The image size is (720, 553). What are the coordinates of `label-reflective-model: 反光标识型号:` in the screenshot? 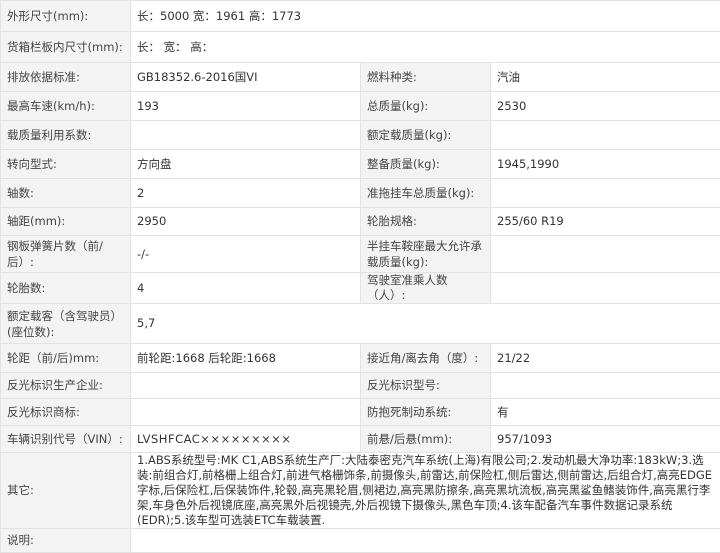 It's located at (426, 386).